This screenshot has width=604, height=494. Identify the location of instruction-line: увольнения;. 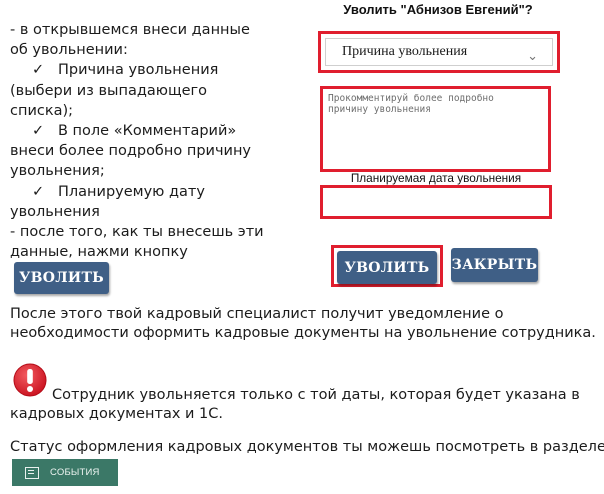
(57, 171).